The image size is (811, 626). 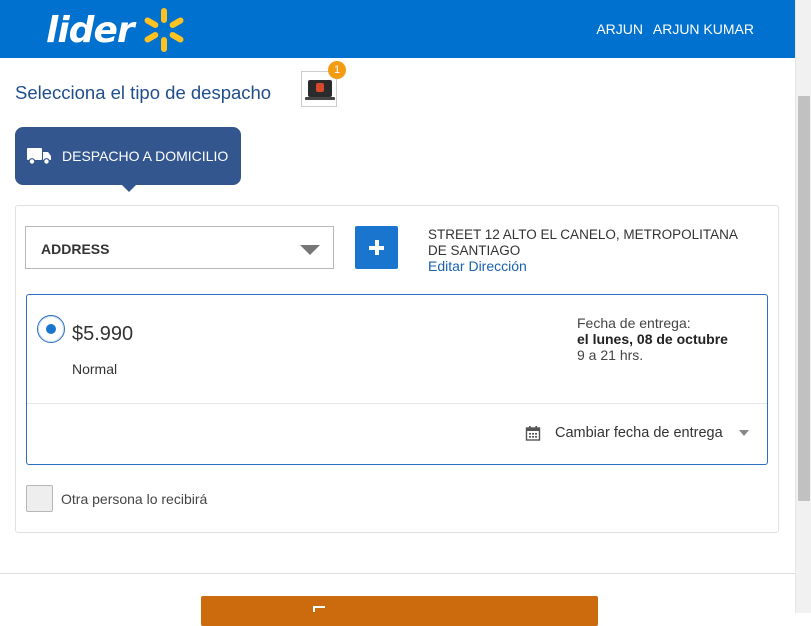 I want to click on laptop-image, so click(x=320, y=88).